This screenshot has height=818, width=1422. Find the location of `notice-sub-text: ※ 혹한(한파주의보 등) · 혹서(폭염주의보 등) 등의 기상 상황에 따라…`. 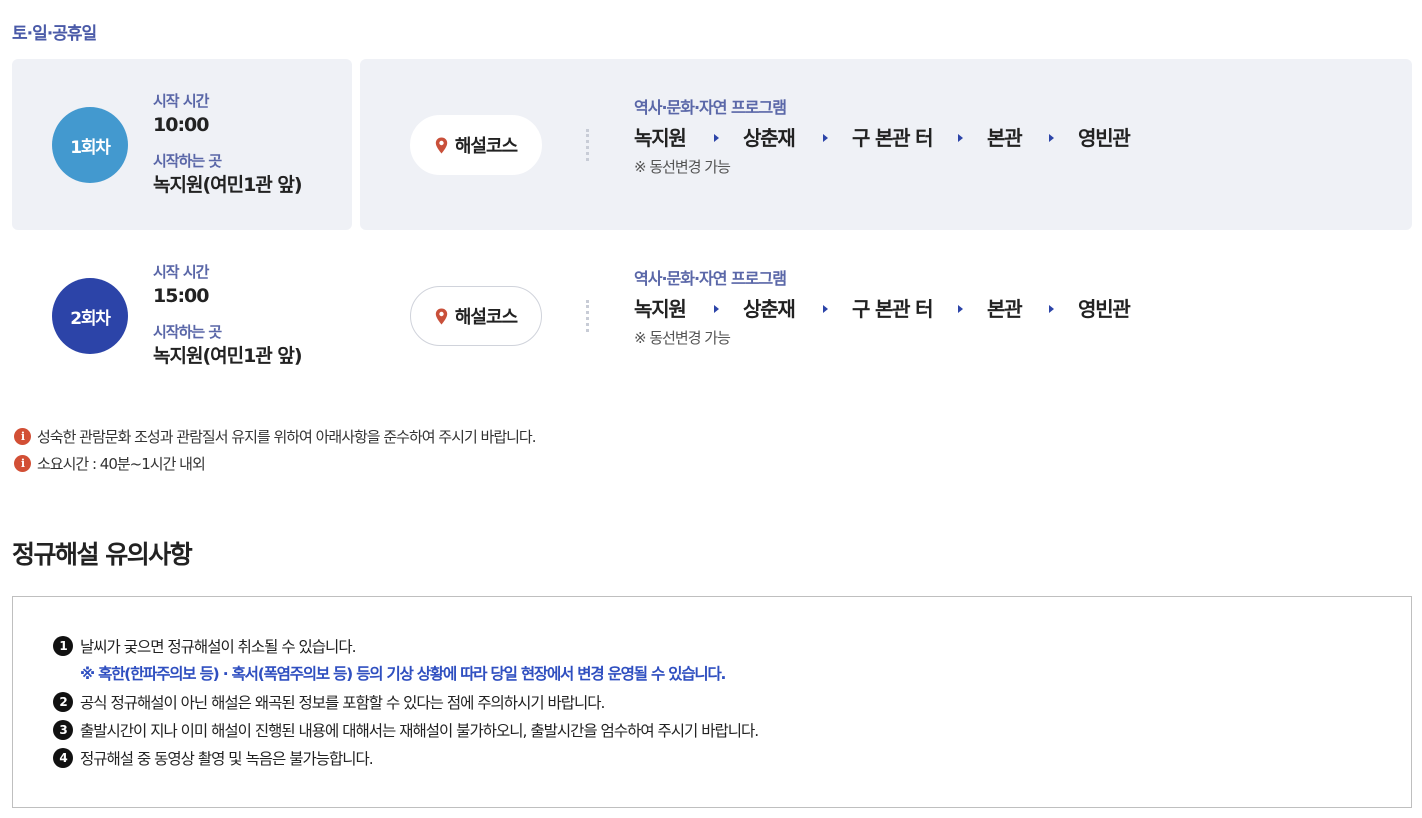

notice-sub-text: ※ 혹한(한파주의보 등) · 혹서(폭염주의보 등) 등의 기상 상황에 따라… is located at coordinates (403, 674).